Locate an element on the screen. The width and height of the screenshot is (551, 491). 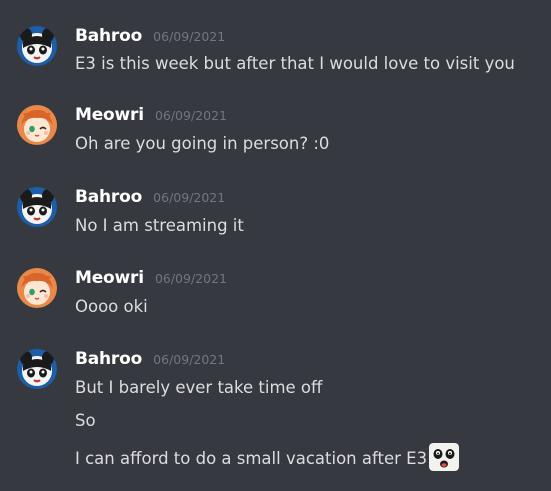
message-text: Oh are you going in person? :0 is located at coordinates (202, 143).